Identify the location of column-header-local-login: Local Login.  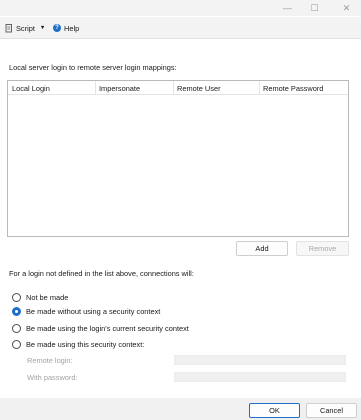
(31, 88).